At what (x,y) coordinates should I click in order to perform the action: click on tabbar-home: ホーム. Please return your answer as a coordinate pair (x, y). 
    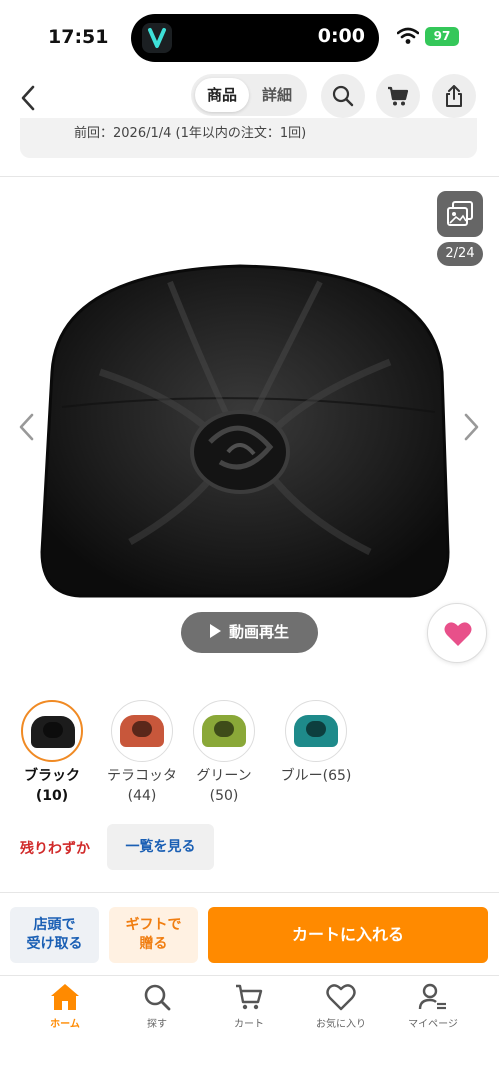
    Looking at the image, I should click on (65, 1006).